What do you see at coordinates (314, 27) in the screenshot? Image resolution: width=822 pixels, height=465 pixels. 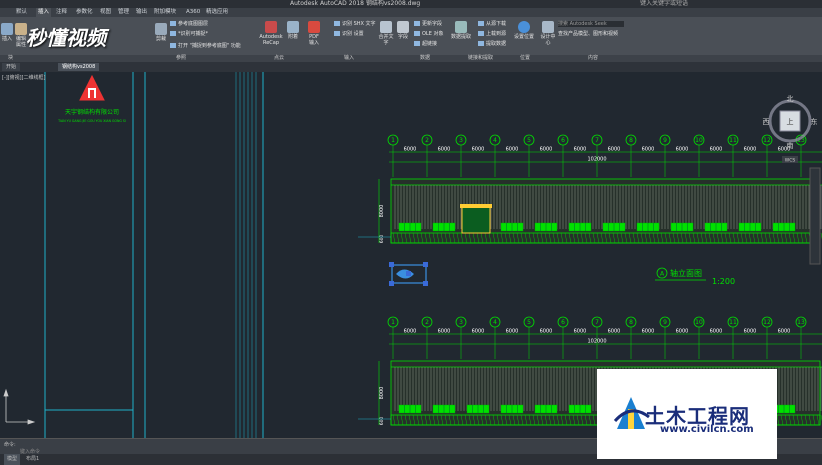 I see `pdf-icon` at bounding box center [314, 27].